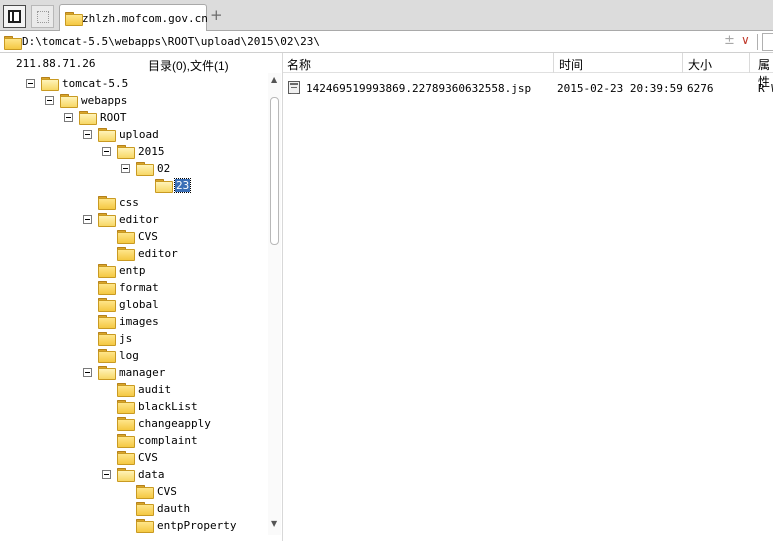  I want to click on directory-file-count: 目录(0),文件(1), so click(188, 66).